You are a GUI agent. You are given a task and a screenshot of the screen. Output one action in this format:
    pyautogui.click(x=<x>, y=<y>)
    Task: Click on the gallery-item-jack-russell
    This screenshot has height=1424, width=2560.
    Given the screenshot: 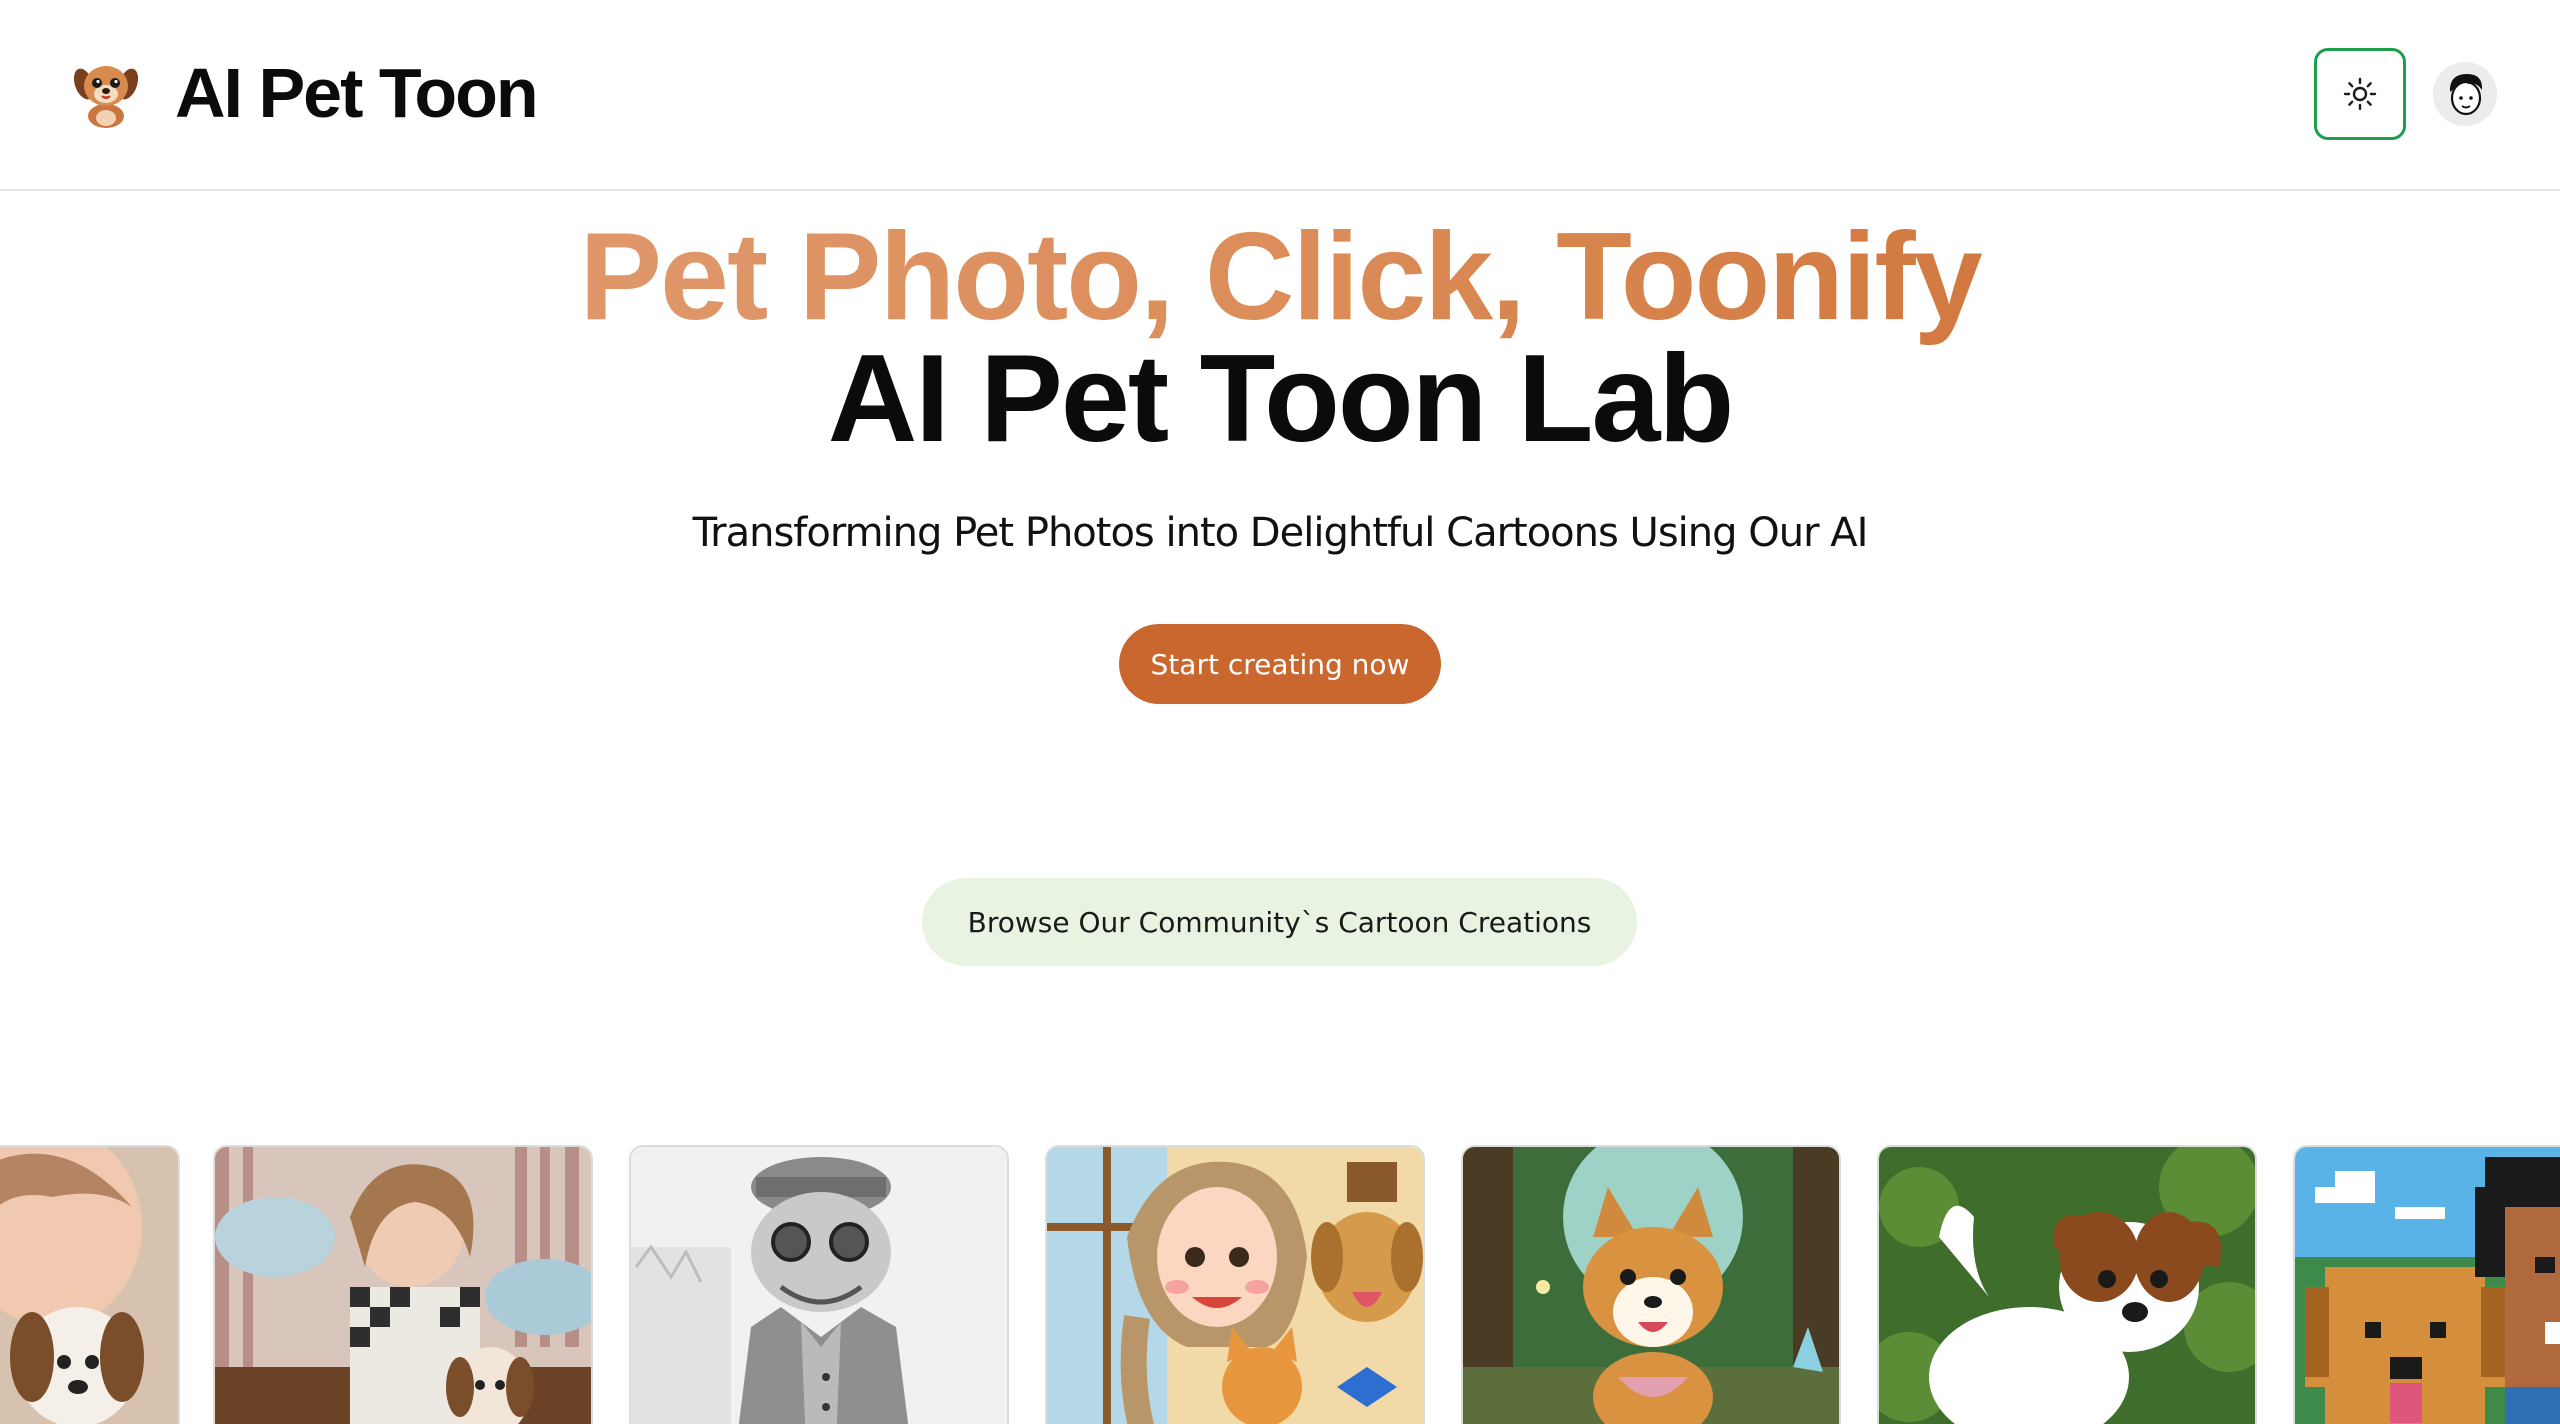 What is the action you would take?
    pyautogui.click(x=2067, y=1284)
    